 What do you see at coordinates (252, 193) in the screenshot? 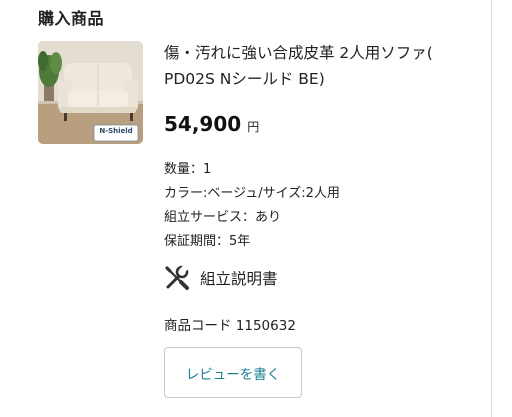
I see `spec-color-size: カラー:ベージュ/サイズ:2人用` at bounding box center [252, 193].